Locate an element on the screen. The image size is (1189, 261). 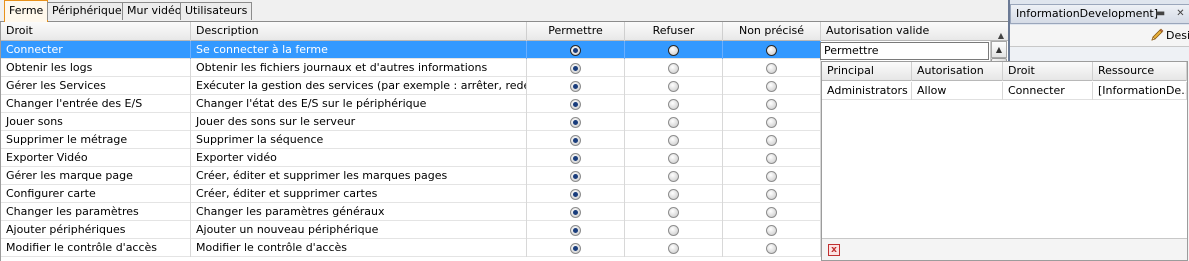
column-header-description: Description is located at coordinates (359, 31).